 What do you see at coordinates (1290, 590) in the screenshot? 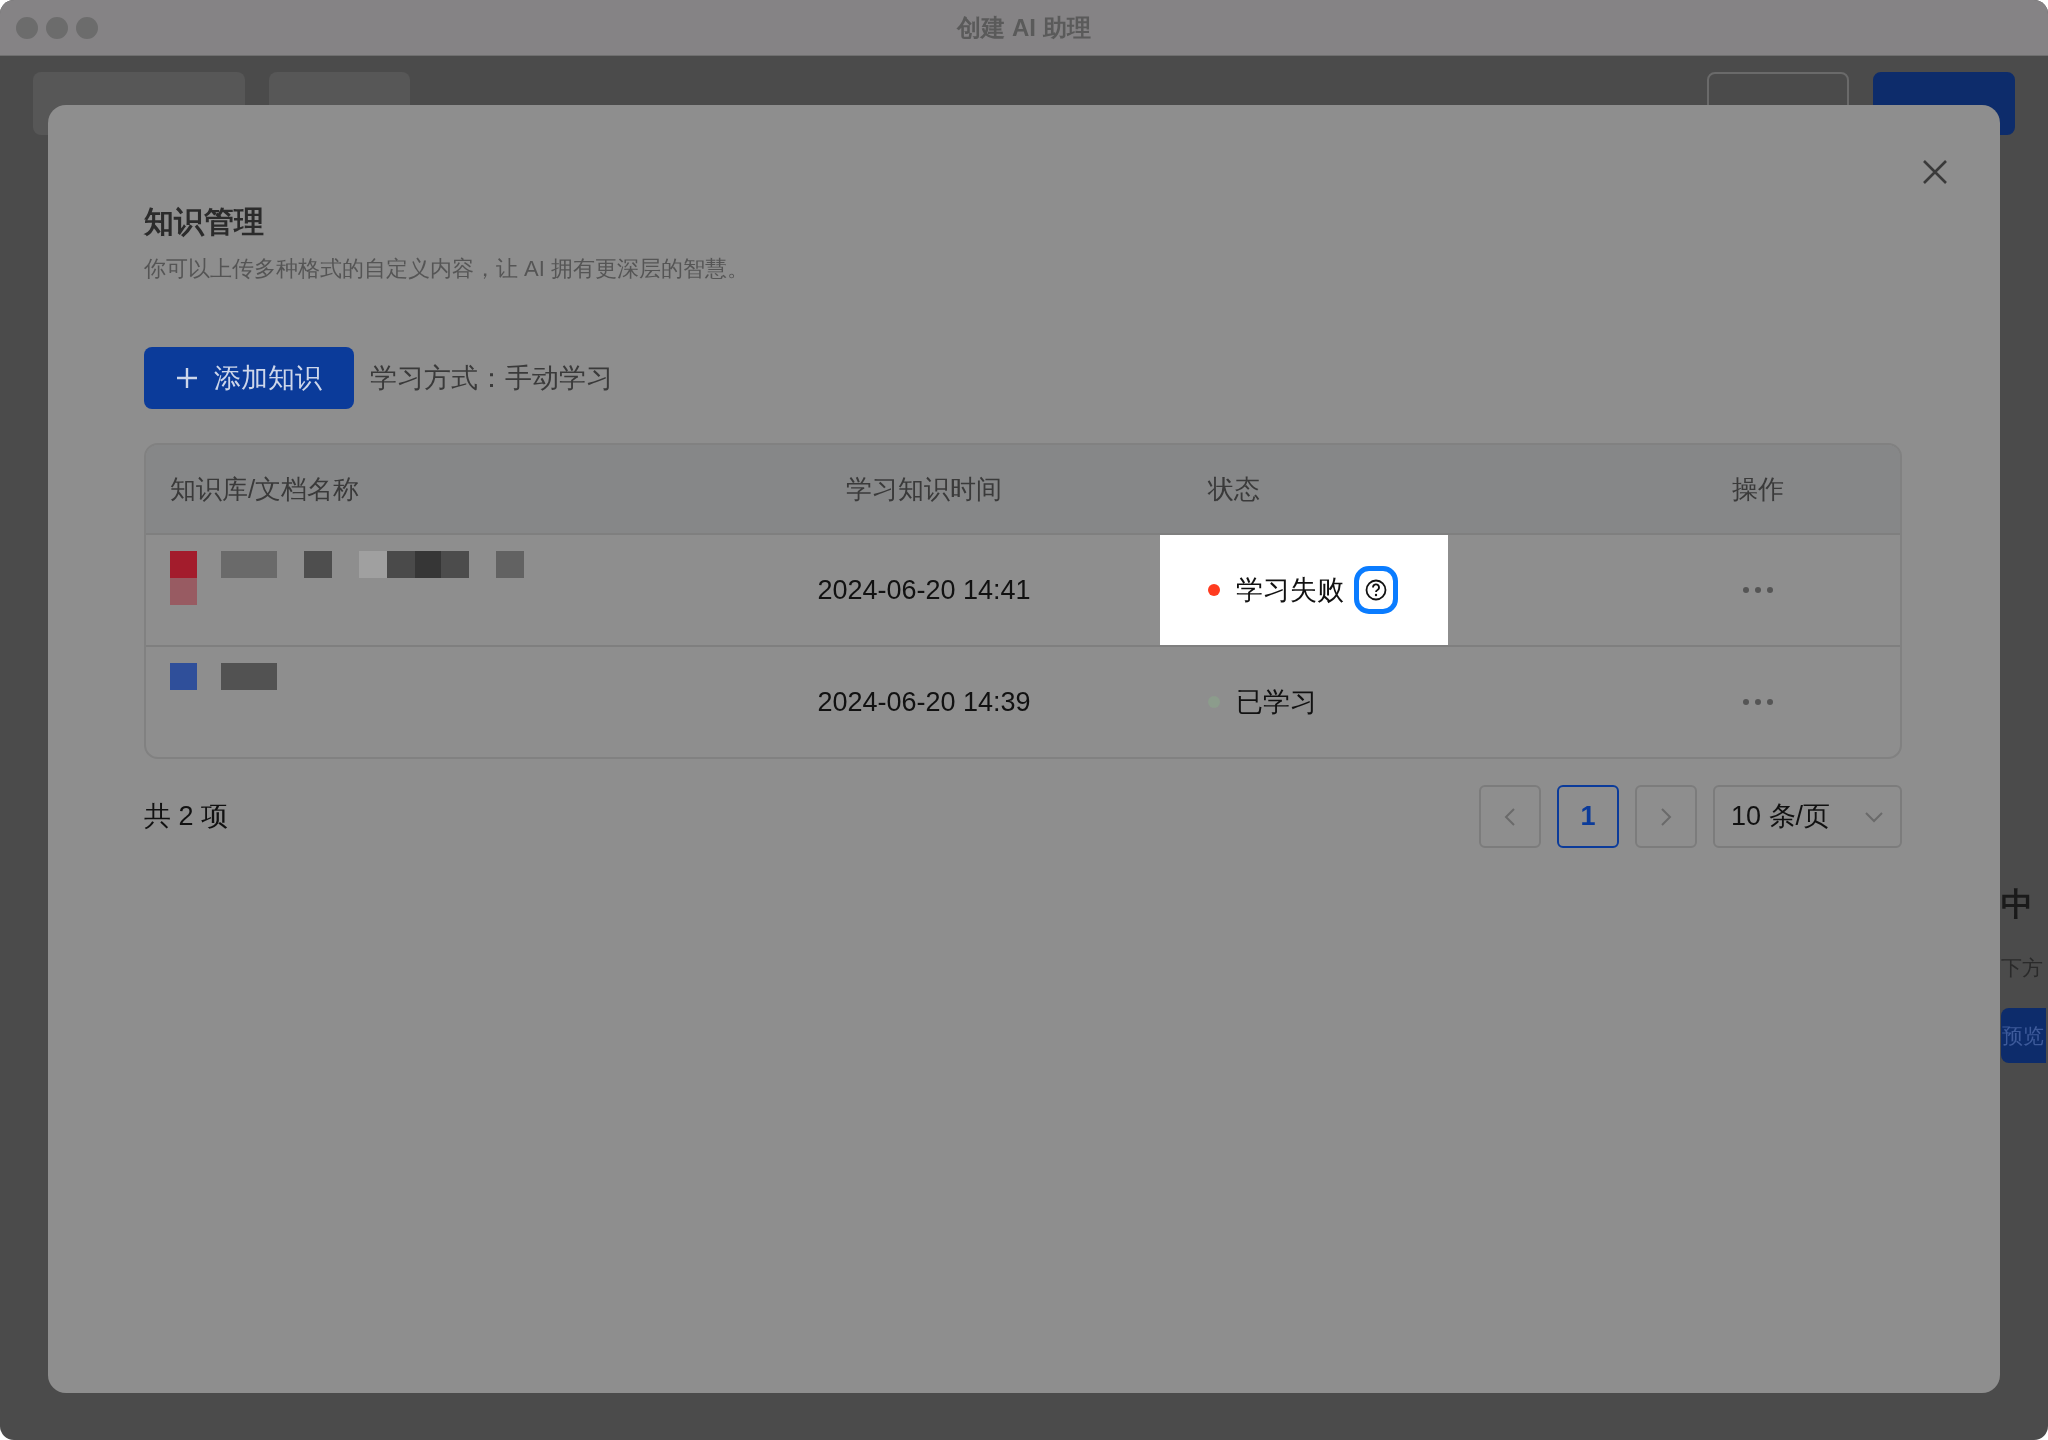
I see `status-text: 学习失败` at bounding box center [1290, 590].